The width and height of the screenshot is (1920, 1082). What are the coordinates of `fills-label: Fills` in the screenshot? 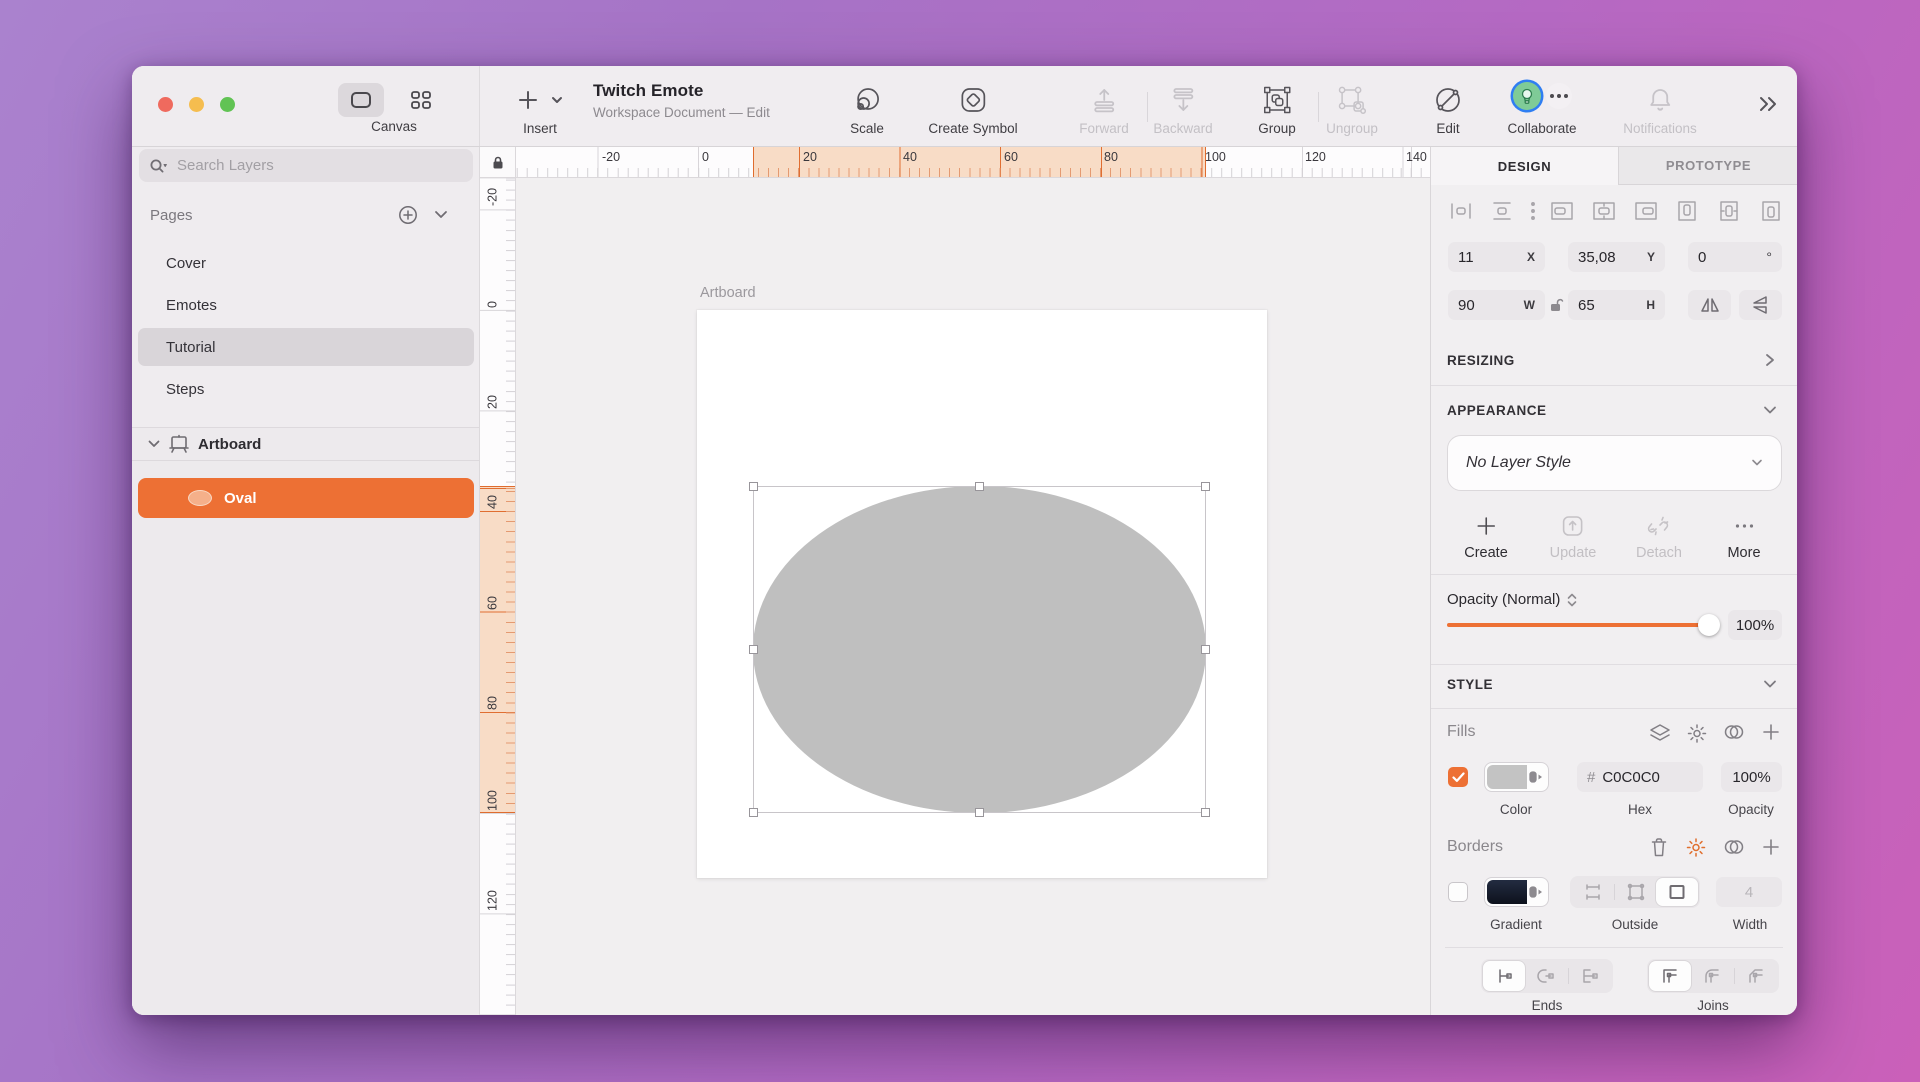 It's located at (1461, 731).